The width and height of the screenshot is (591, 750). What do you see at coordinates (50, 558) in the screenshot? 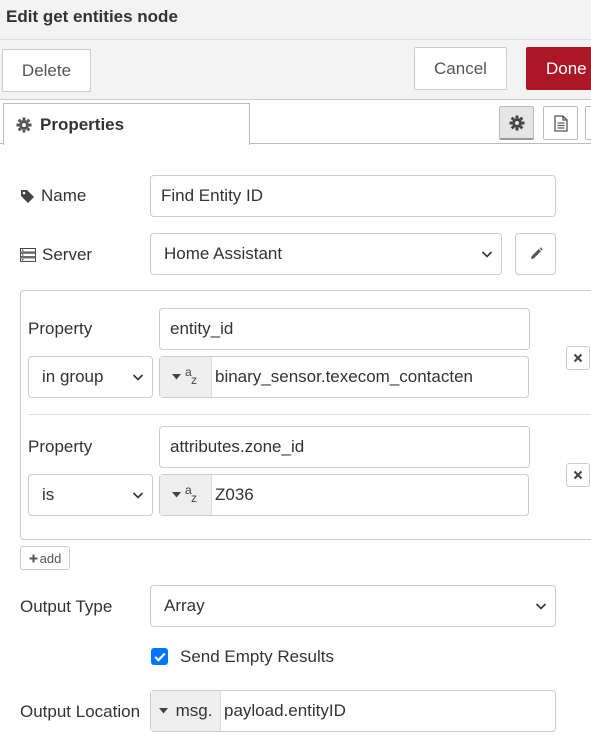
I see `add-condition-label: add` at bounding box center [50, 558].